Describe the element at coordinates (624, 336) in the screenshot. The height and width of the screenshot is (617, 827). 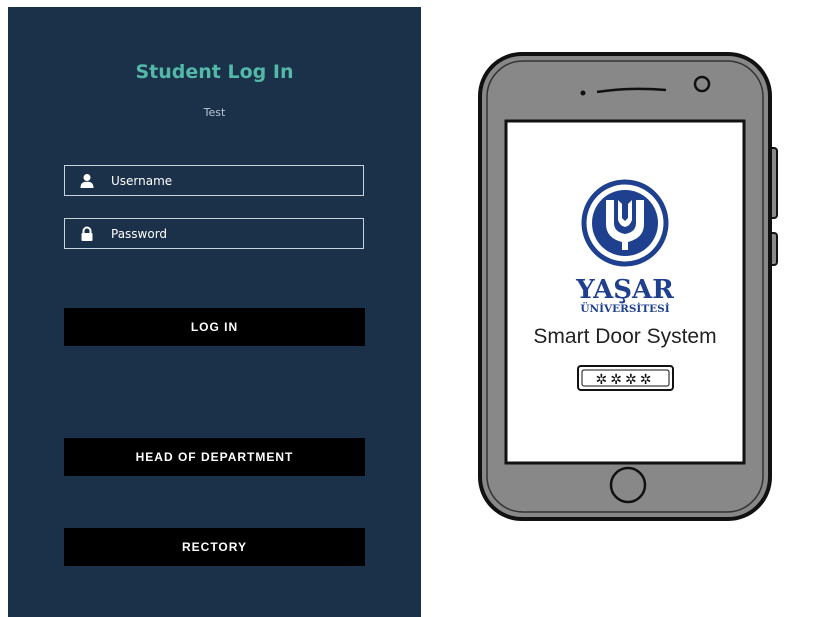
I see `caption-text: Smart Door System` at that location.